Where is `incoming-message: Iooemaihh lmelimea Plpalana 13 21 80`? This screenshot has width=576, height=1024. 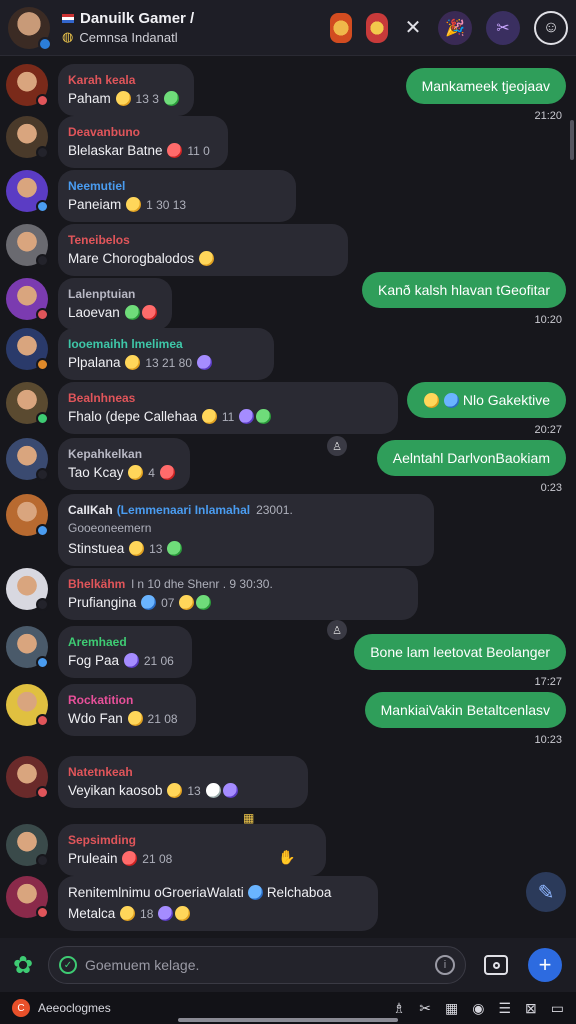 incoming-message: Iooemaihh lmelimea Plpalana 13 21 80 is located at coordinates (140, 354).